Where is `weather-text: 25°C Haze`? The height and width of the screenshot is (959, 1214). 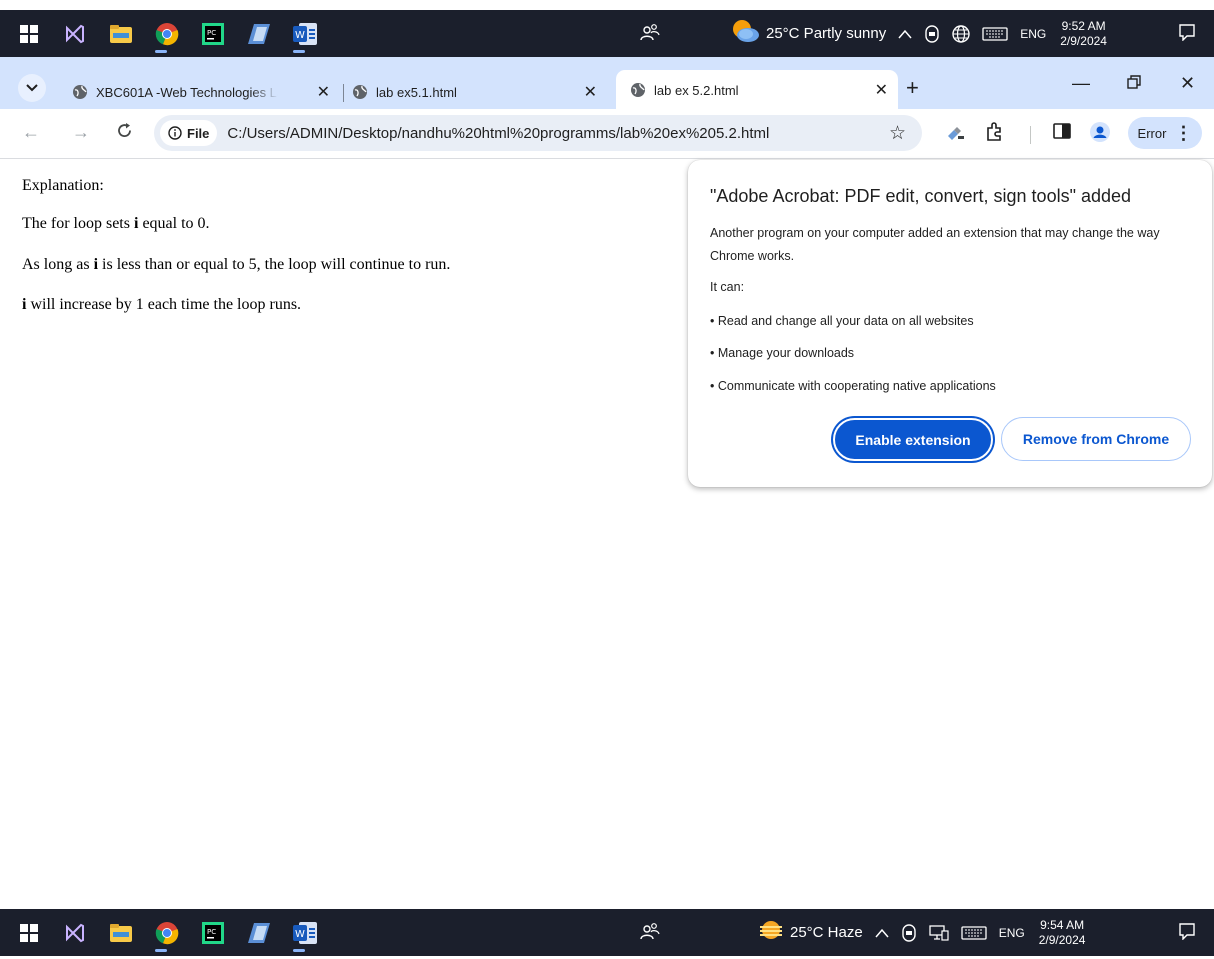
weather-text: 25°C Haze is located at coordinates (826, 932).